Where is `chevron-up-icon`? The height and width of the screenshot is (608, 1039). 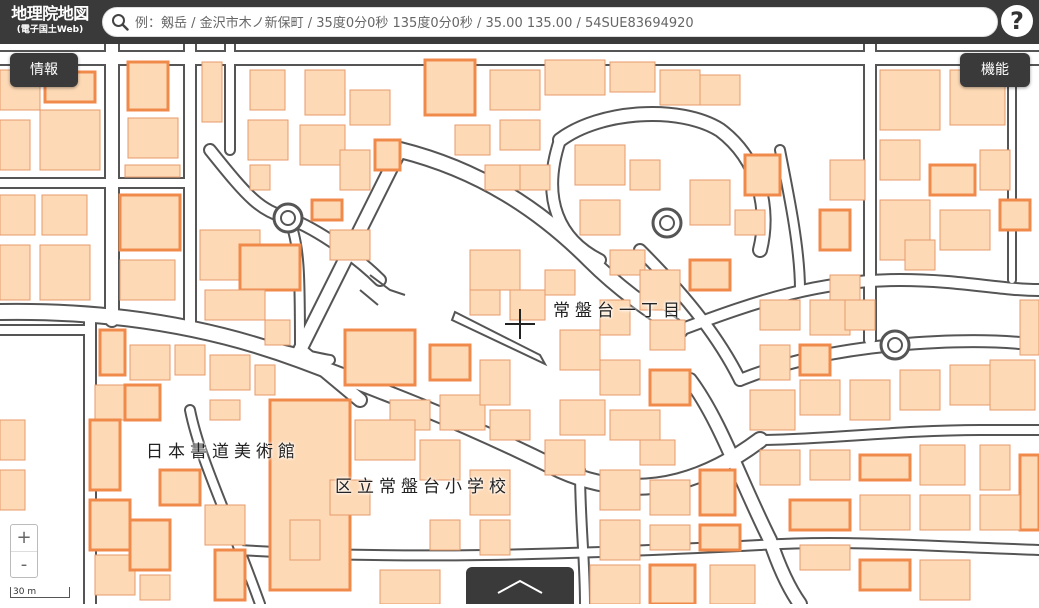 chevron-up-icon is located at coordinates (520, 586).